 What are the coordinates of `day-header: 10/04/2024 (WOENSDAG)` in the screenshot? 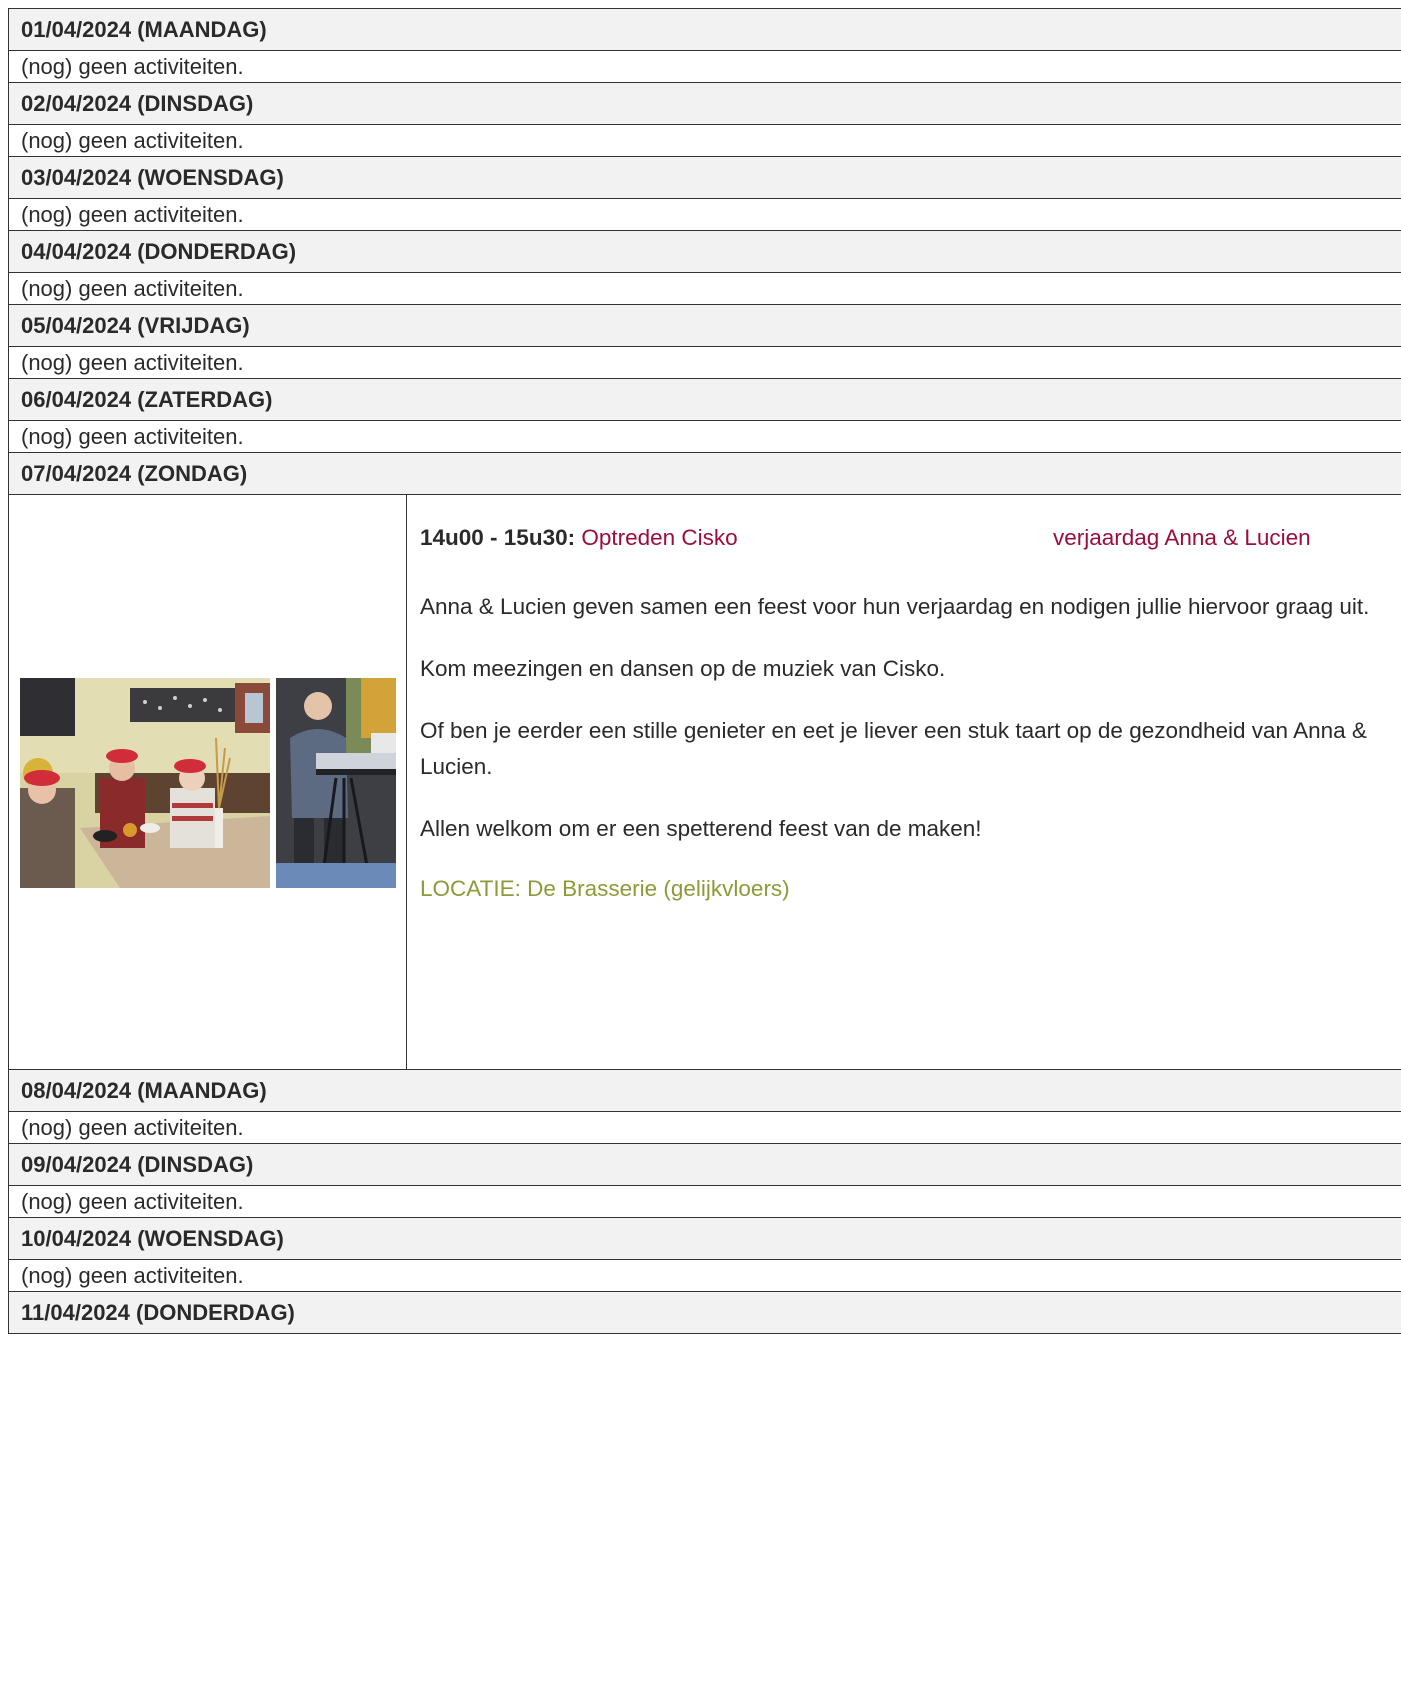 It's located at (704, 1238).